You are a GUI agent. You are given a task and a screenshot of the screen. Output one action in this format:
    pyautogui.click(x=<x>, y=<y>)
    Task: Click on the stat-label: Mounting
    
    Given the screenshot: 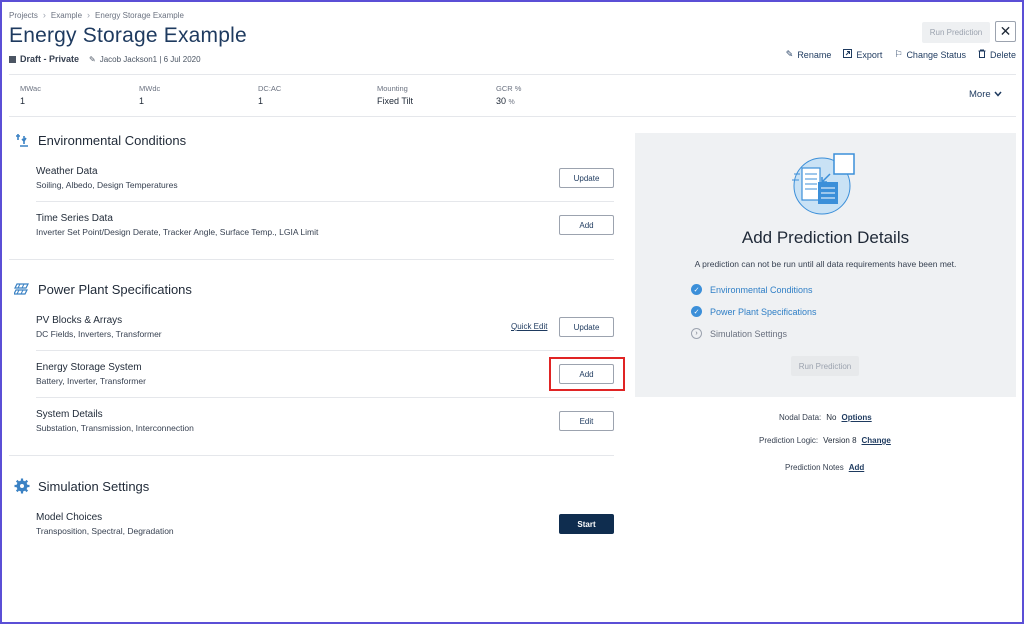 What is the action you would take?
    pyautogui.click(x=392, y=88)
    